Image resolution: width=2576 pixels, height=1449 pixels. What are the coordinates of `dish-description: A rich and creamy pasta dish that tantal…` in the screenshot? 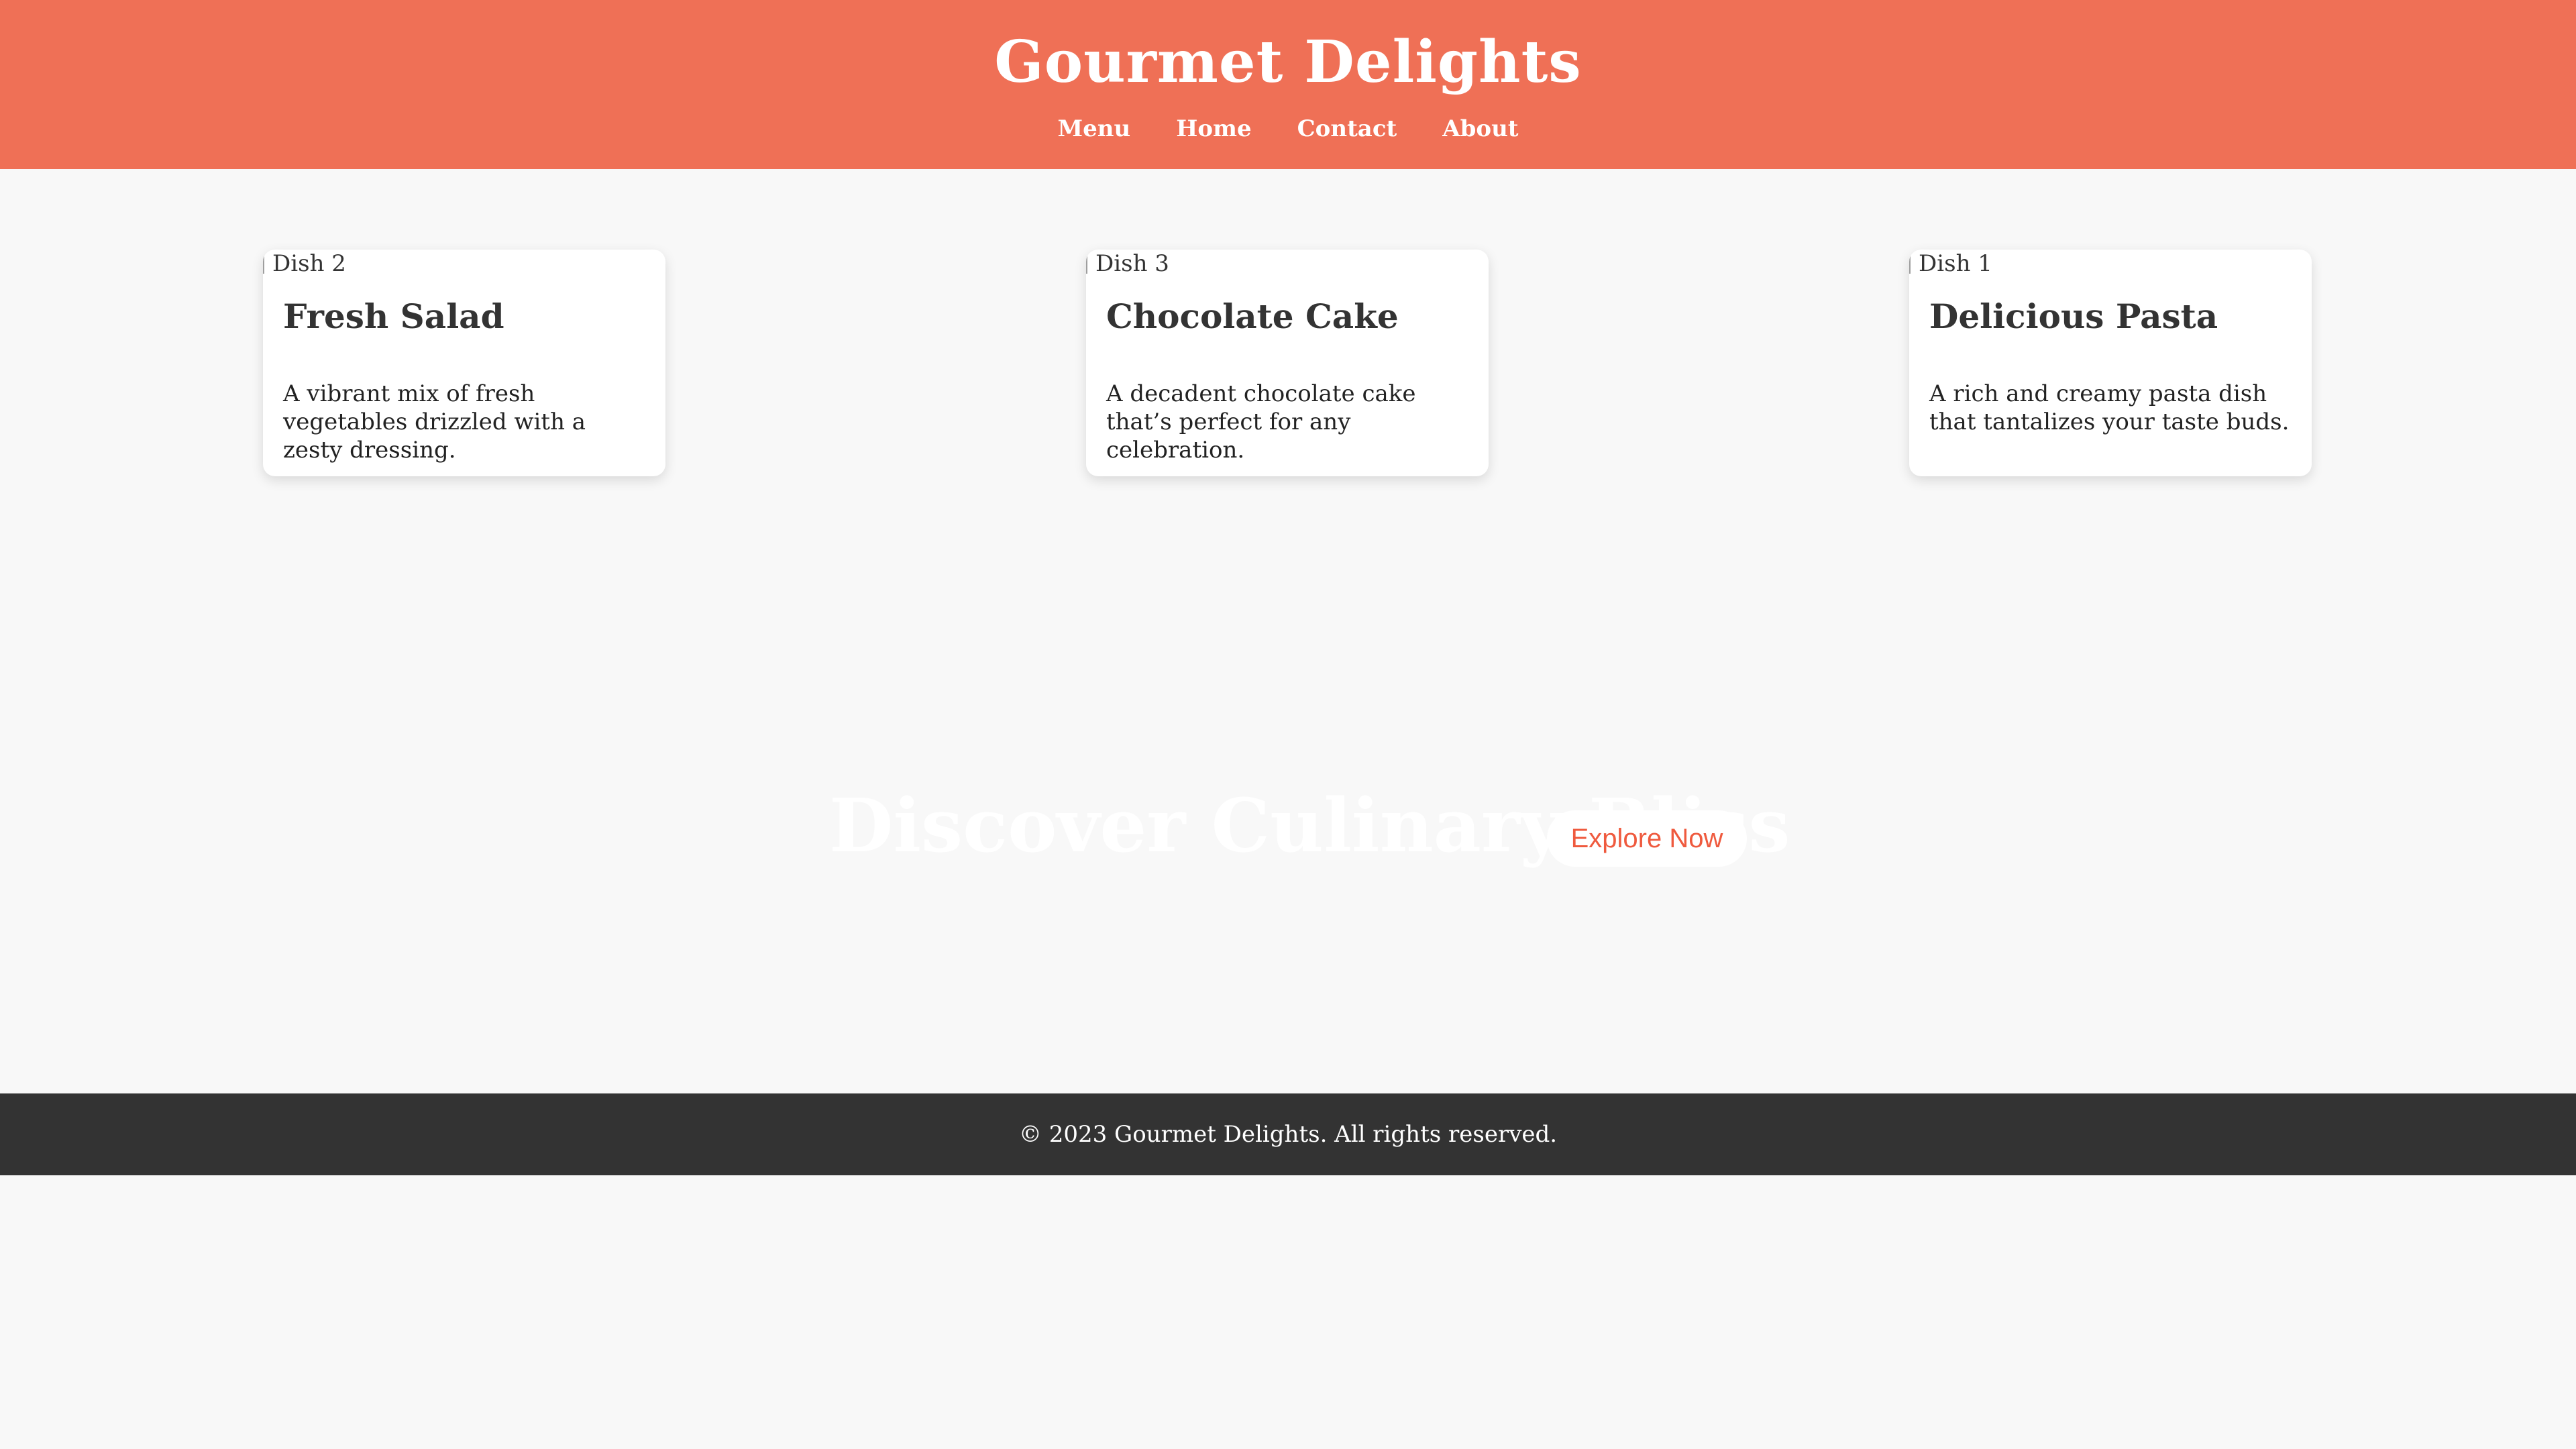 It's located at (2109, 407).